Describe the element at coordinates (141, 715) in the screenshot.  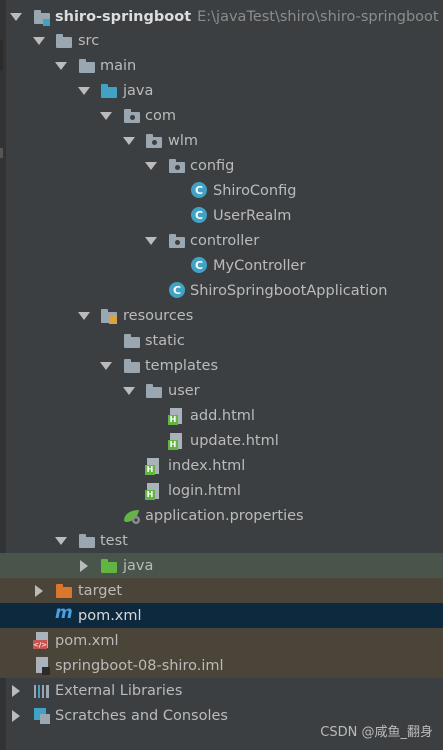
I see `tree-label-scratches: Scratches and Consoles` at that location.